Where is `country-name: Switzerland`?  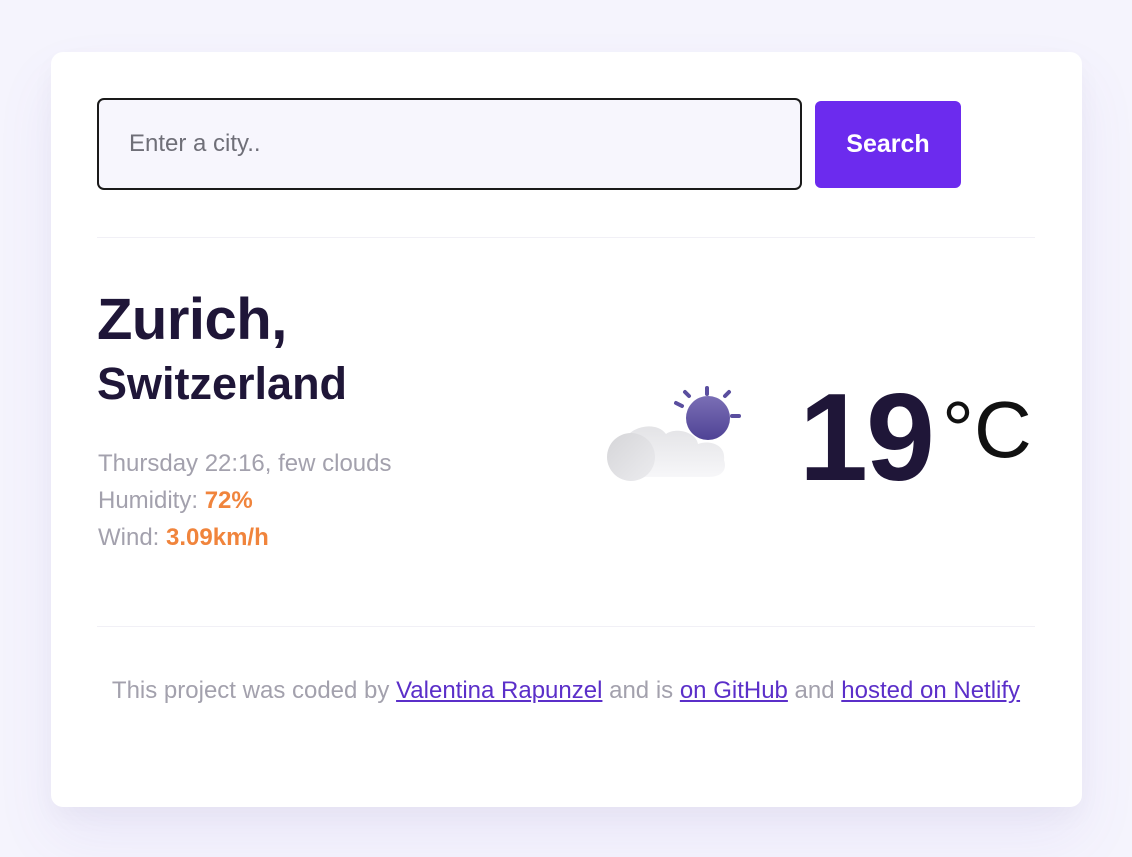 country-name: Switzerland is located at coordinates (222, 383).